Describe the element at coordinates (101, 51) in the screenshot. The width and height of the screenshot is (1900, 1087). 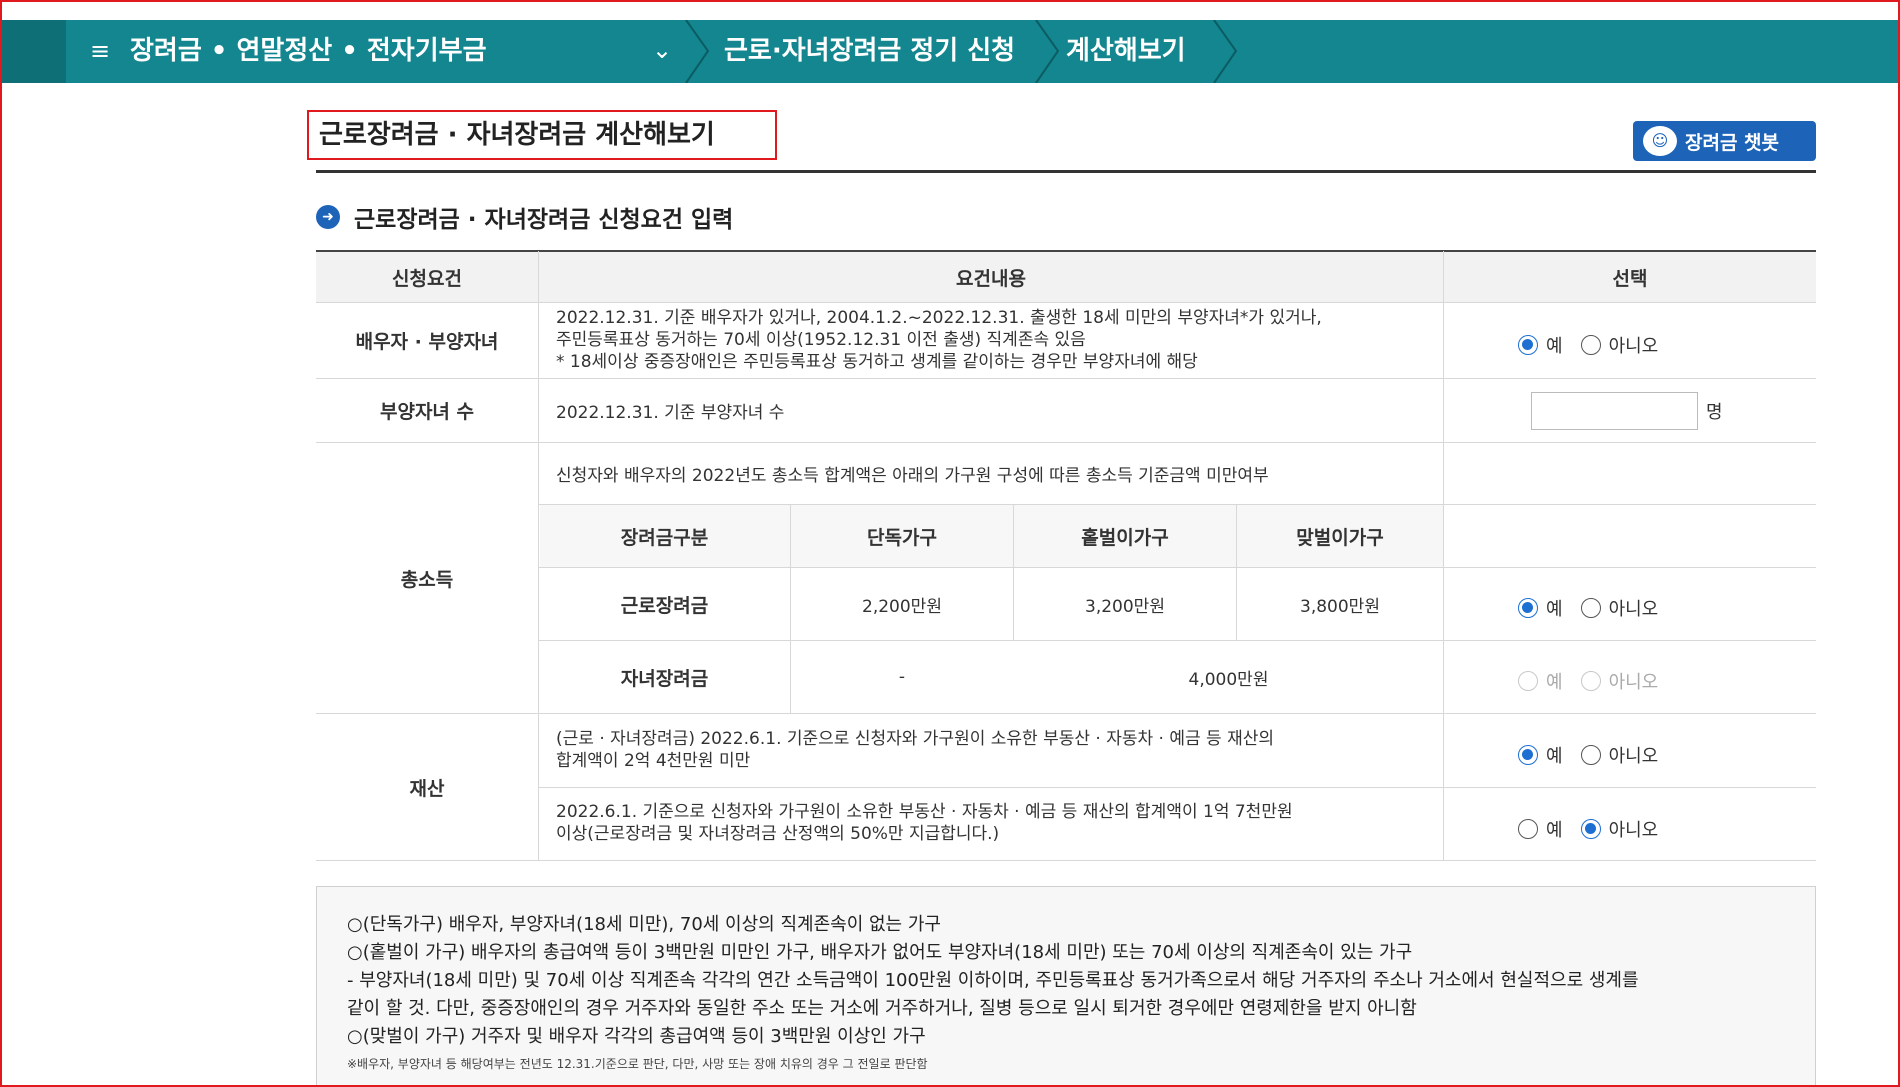
I see `hamburger-menu-icon: ≡` at that location.